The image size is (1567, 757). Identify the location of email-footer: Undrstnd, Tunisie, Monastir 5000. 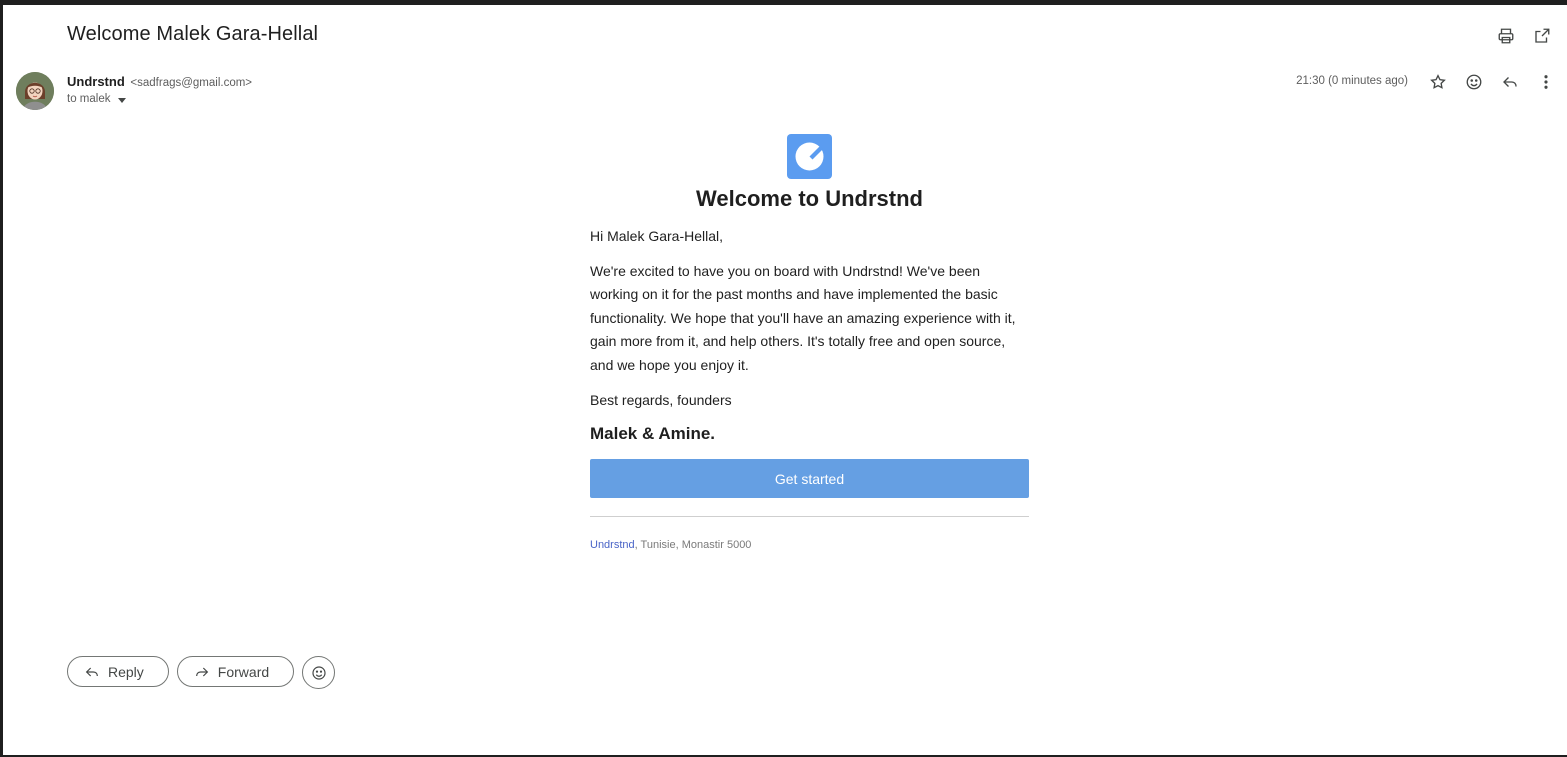
(809, 545).